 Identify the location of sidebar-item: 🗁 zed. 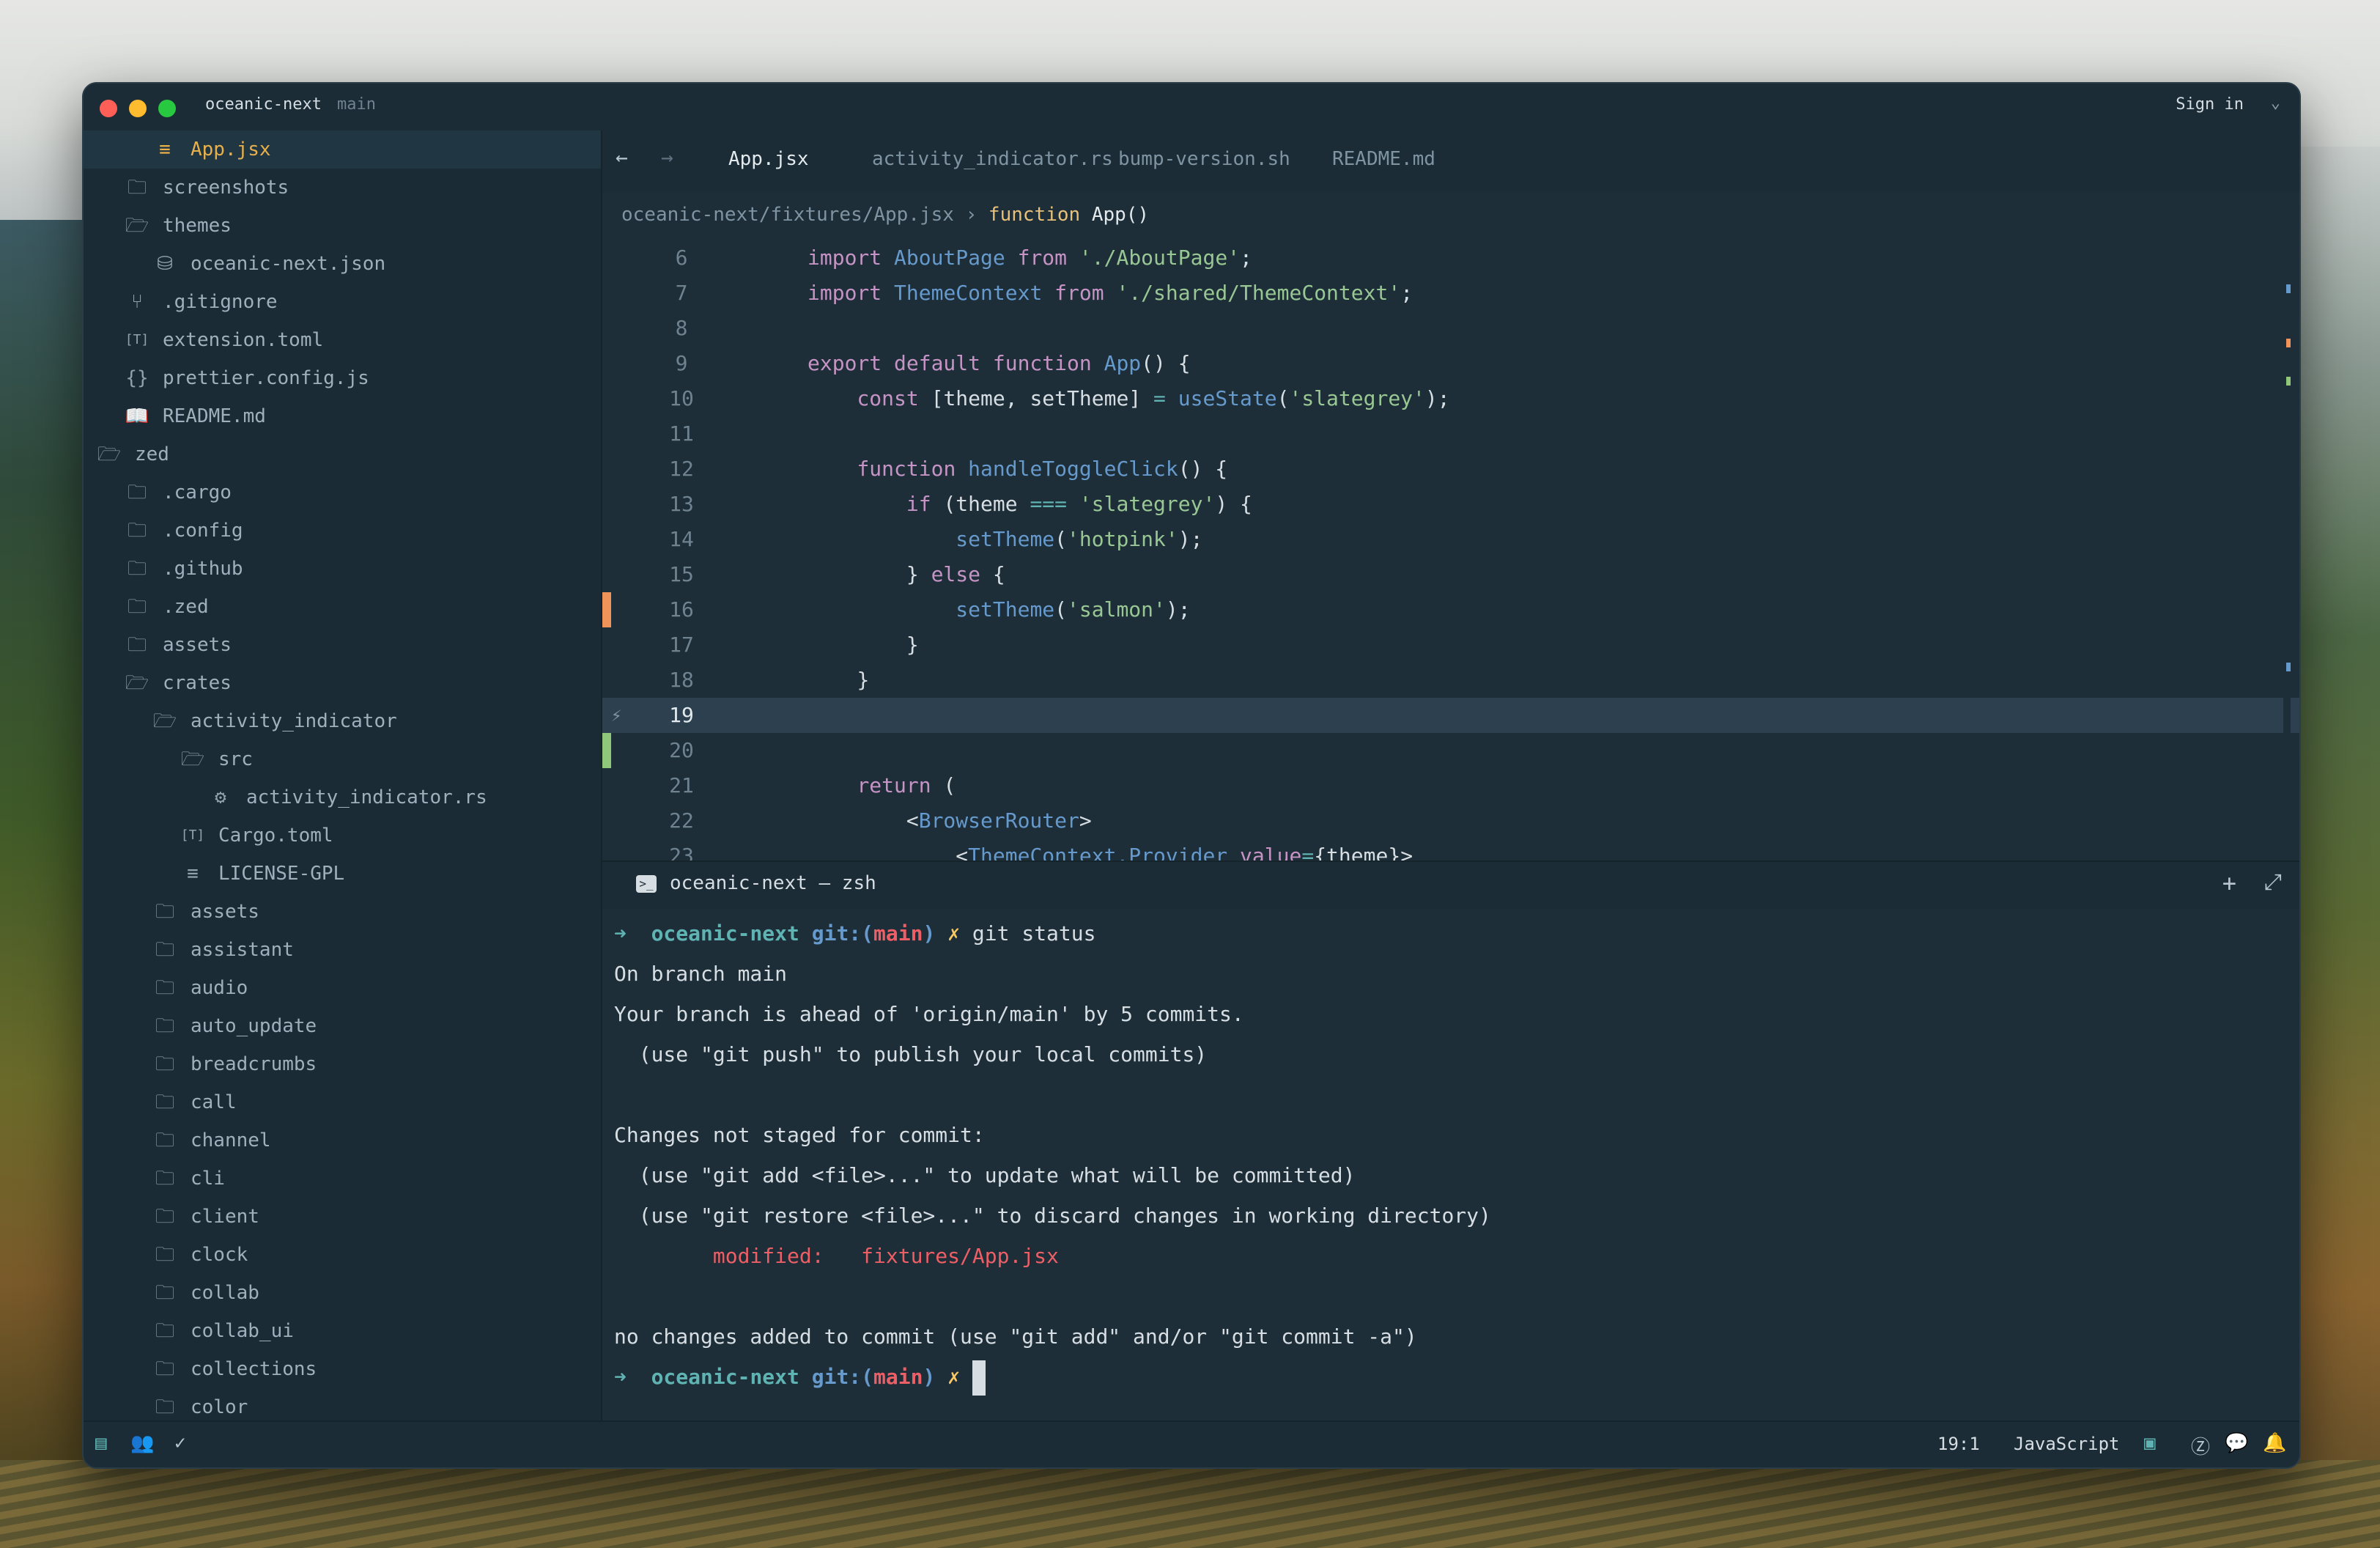
(342, 454).